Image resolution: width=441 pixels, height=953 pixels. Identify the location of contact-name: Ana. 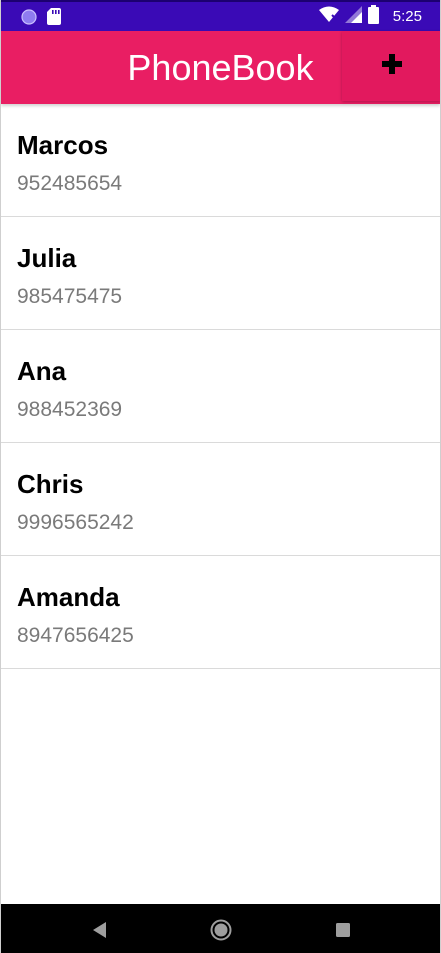
(42, 371).